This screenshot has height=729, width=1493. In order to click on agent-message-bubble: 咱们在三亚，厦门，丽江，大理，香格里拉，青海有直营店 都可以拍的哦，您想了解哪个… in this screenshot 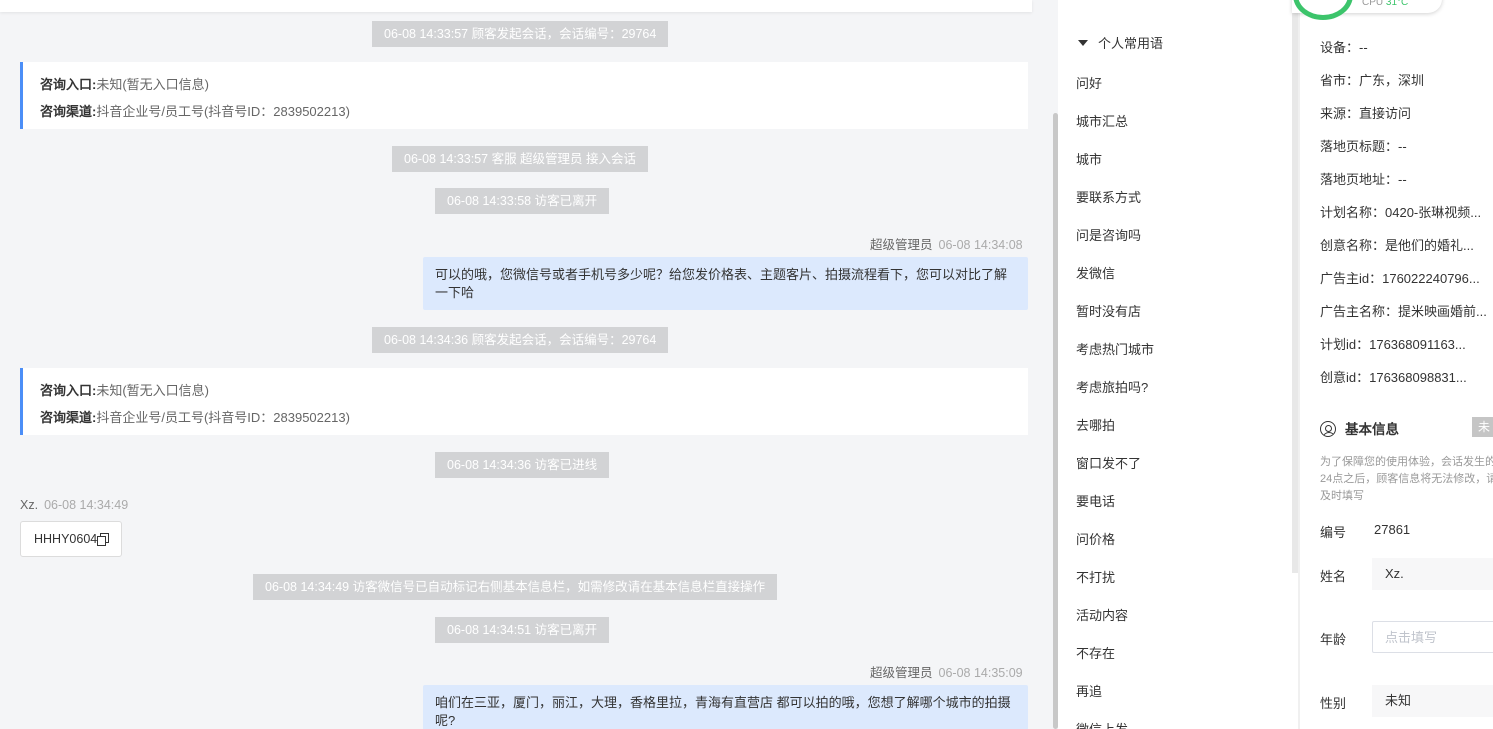, I will do `click(725, 707)`.